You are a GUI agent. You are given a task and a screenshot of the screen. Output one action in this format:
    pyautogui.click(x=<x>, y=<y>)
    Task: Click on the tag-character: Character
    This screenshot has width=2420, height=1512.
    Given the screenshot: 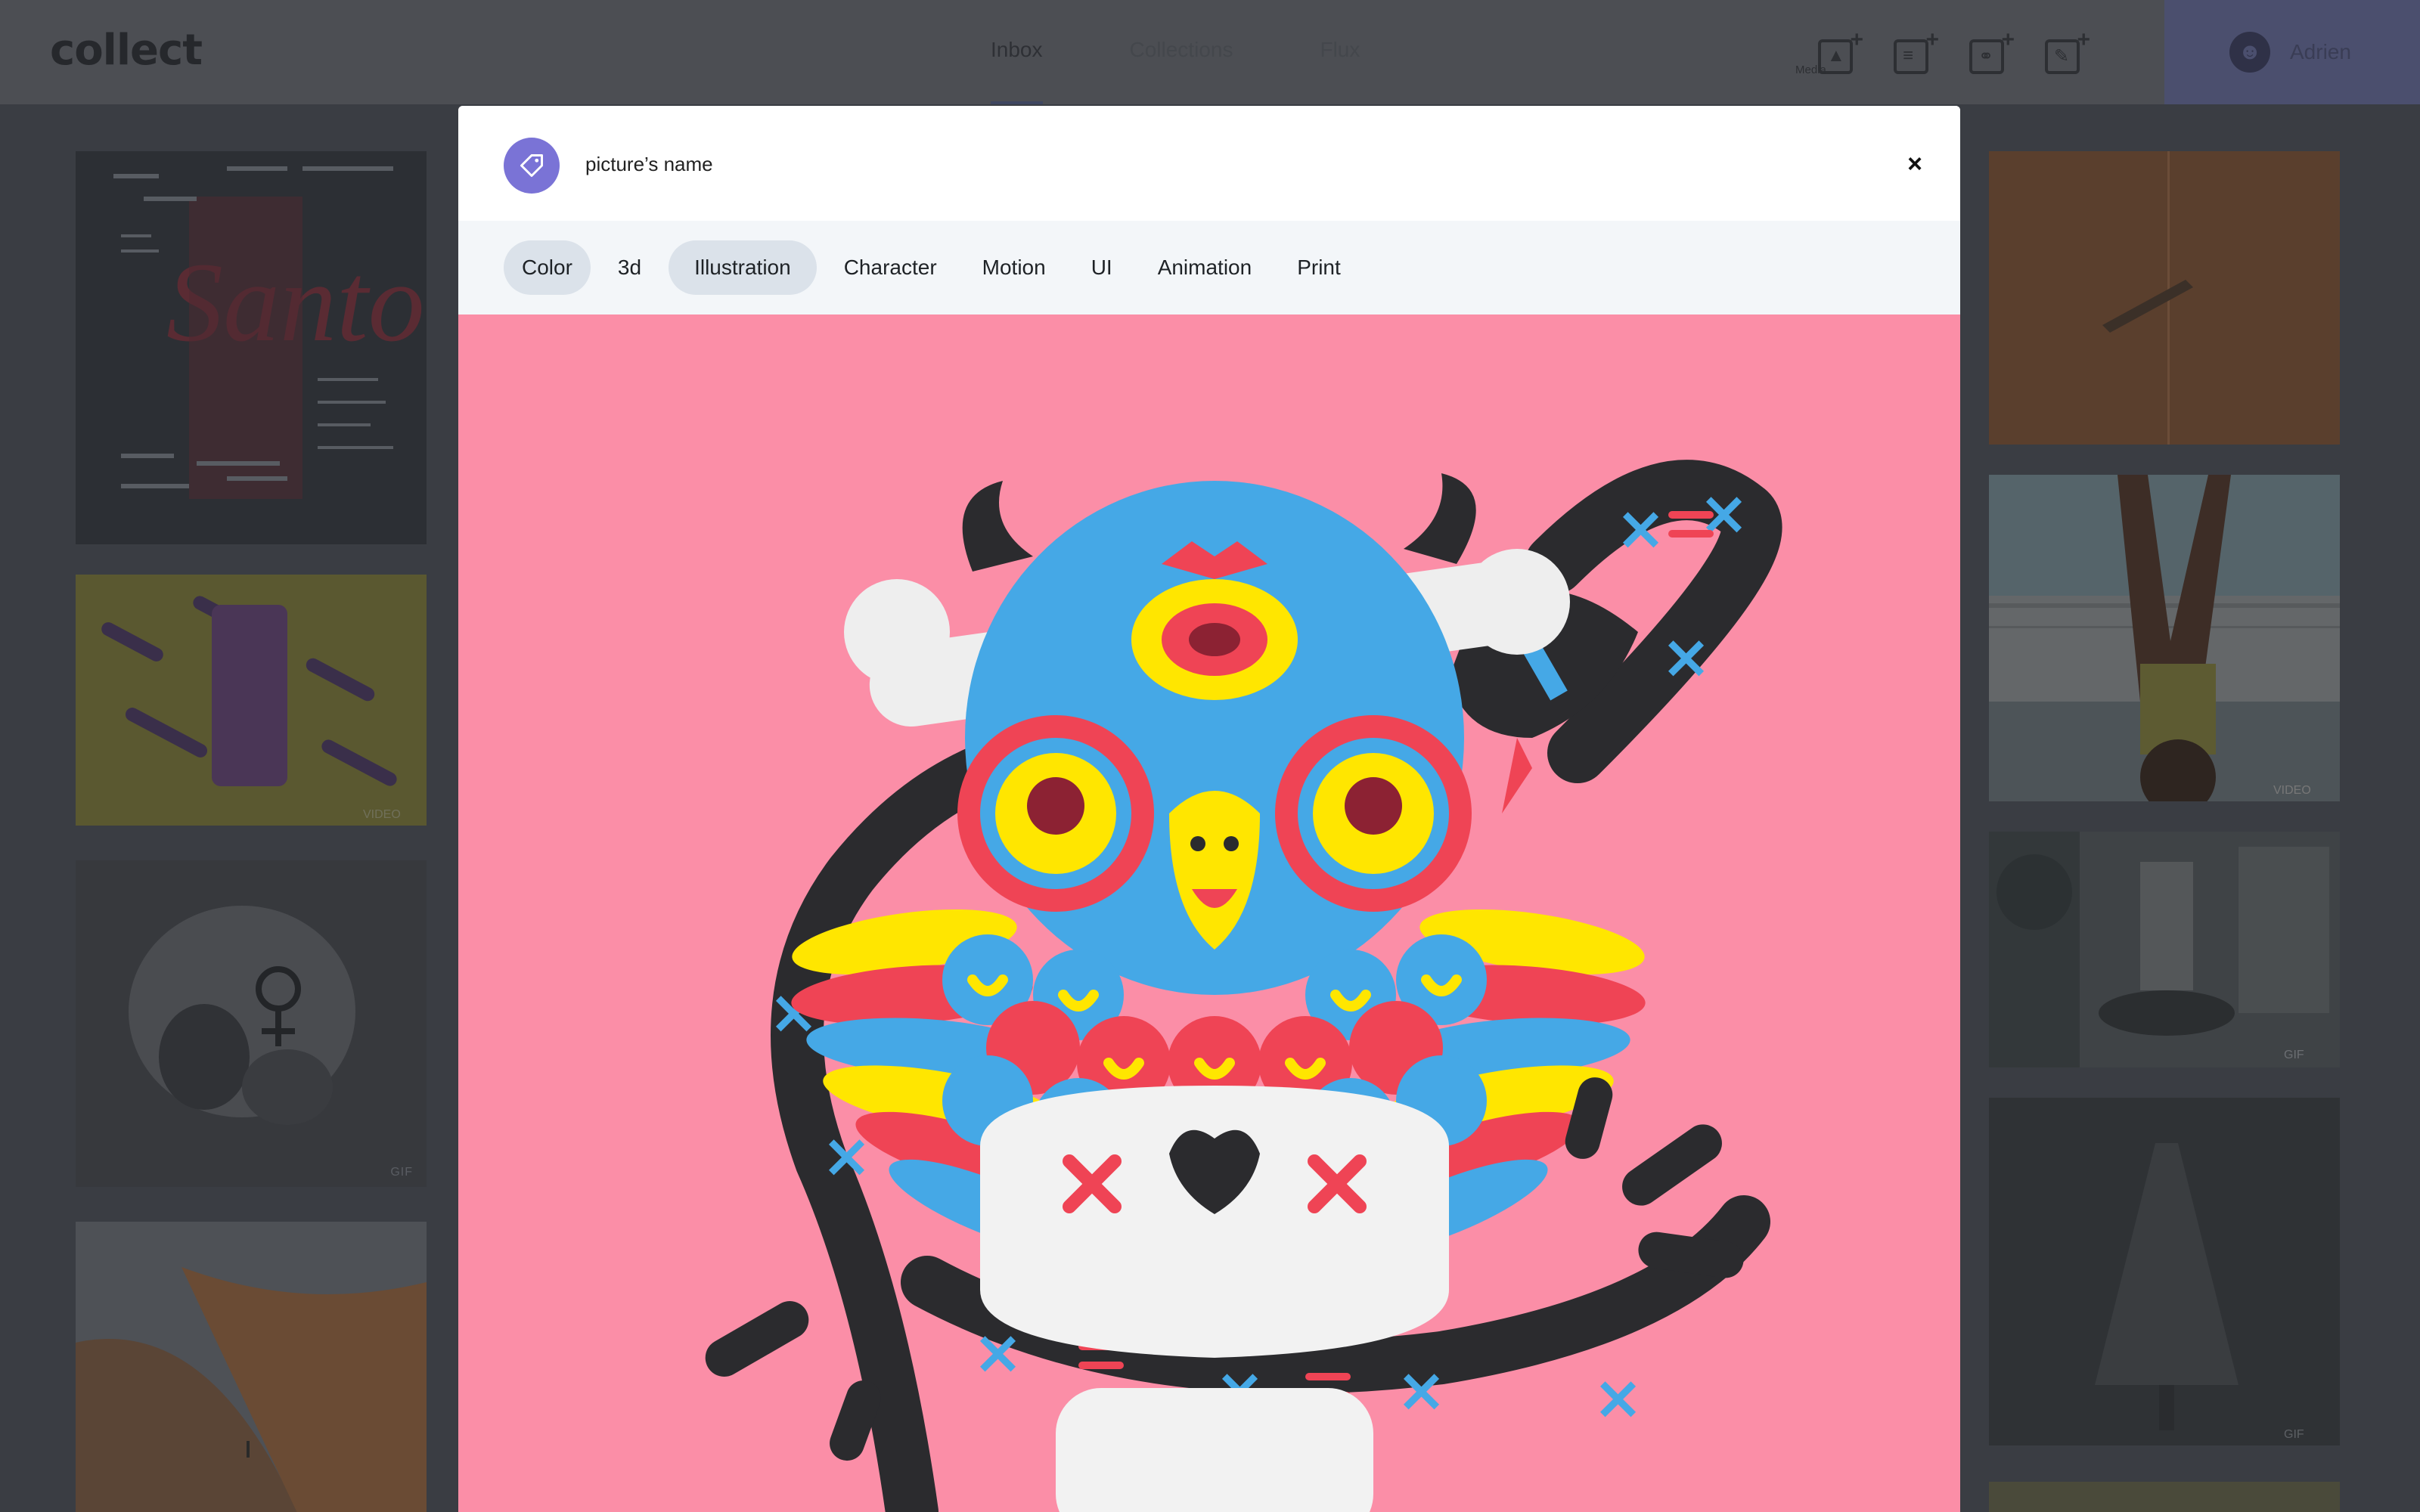 What is the action you would take?
    pyautogui.click(x=890, y=267)
    